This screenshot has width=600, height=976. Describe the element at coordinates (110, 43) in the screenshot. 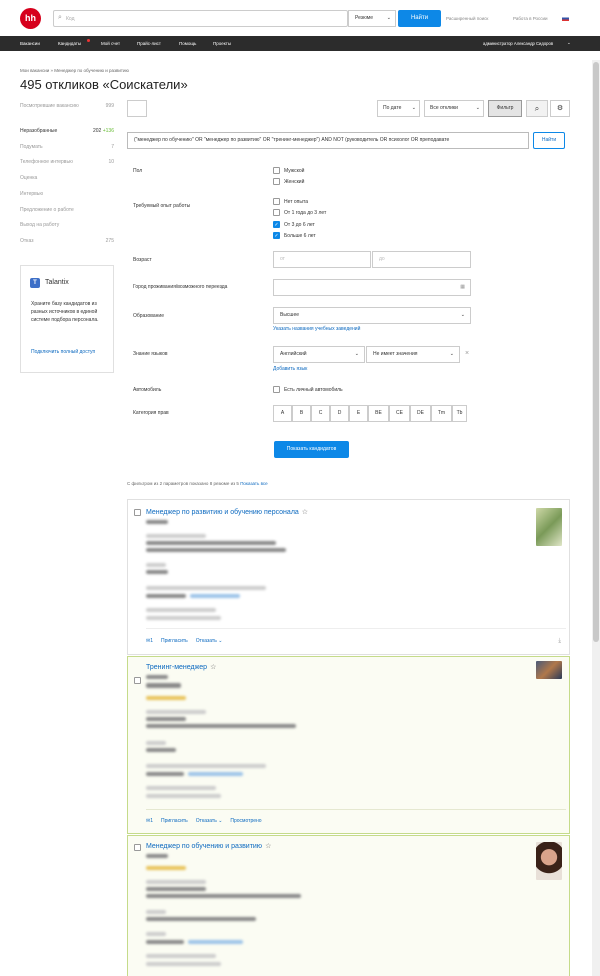

I see `nav-item-account: Мой счет` at that location.